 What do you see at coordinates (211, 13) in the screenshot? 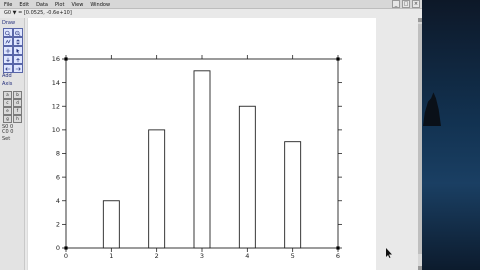
I see `coordinate-bar: G0 ▼ = [0.0525, -0.6e+10]` at bounding box center [211, 13].